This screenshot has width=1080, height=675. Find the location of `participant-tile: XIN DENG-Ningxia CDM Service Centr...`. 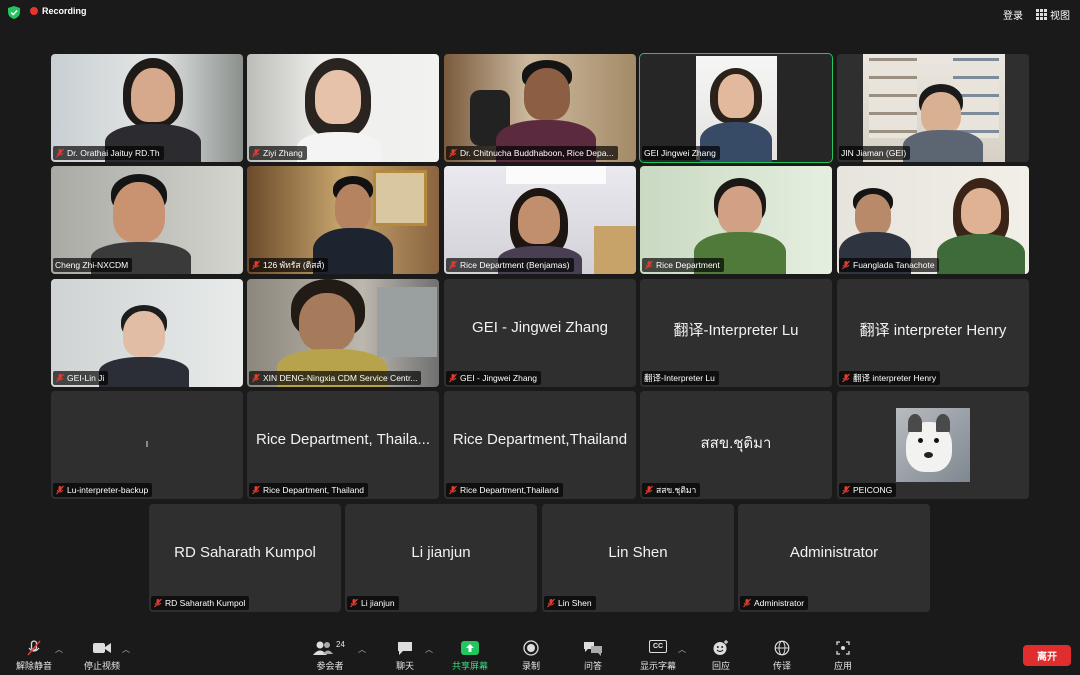

participant-tile: XIN DENG-Ningxia CDM Service Centr... is located at coordinates (343, 333).